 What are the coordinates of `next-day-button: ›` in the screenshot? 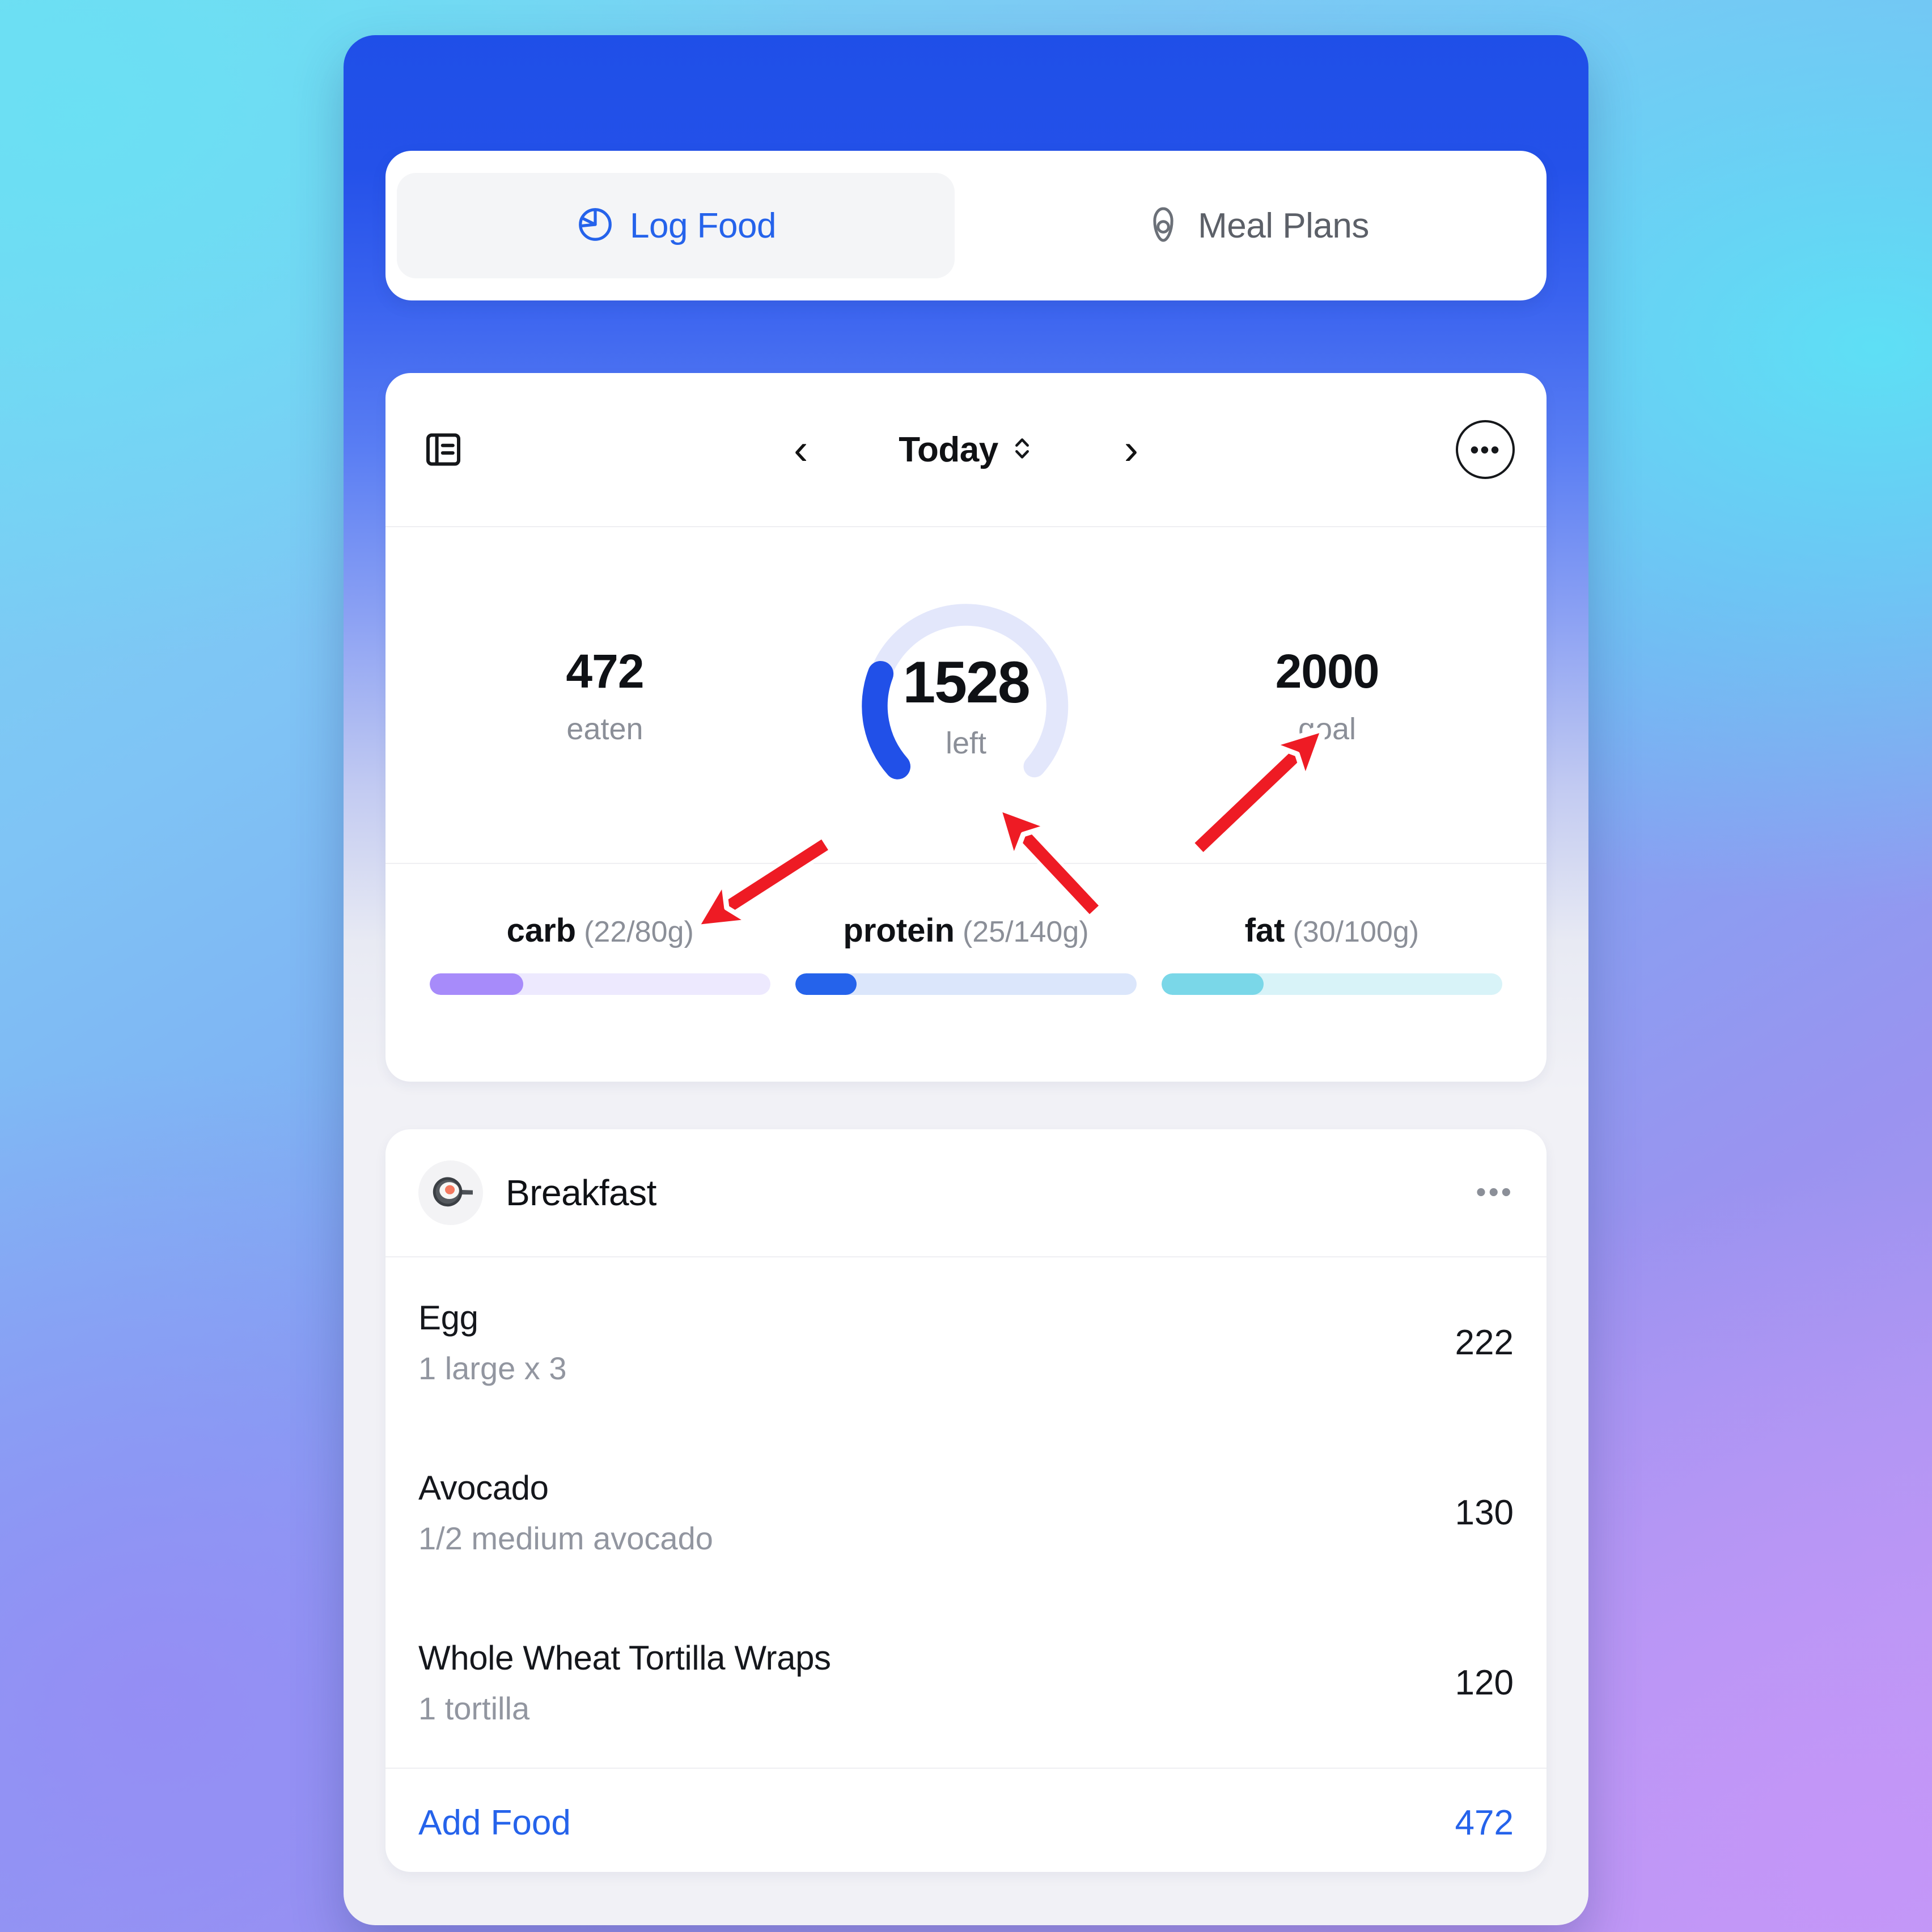 It's located at (1131, 450).